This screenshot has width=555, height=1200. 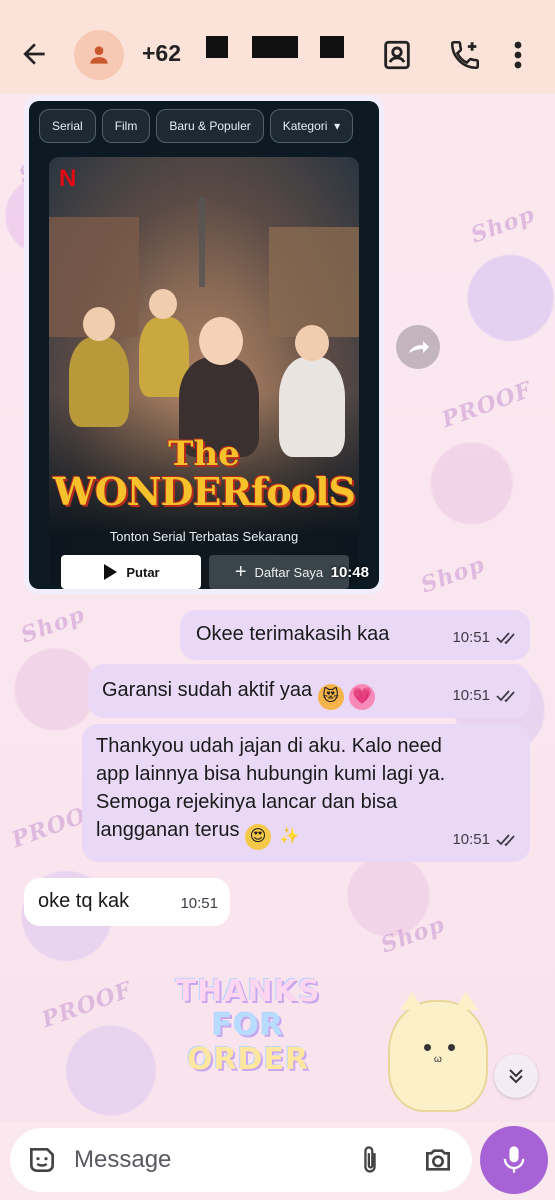 I want to click on play-icon, so click(x=111, y=572).